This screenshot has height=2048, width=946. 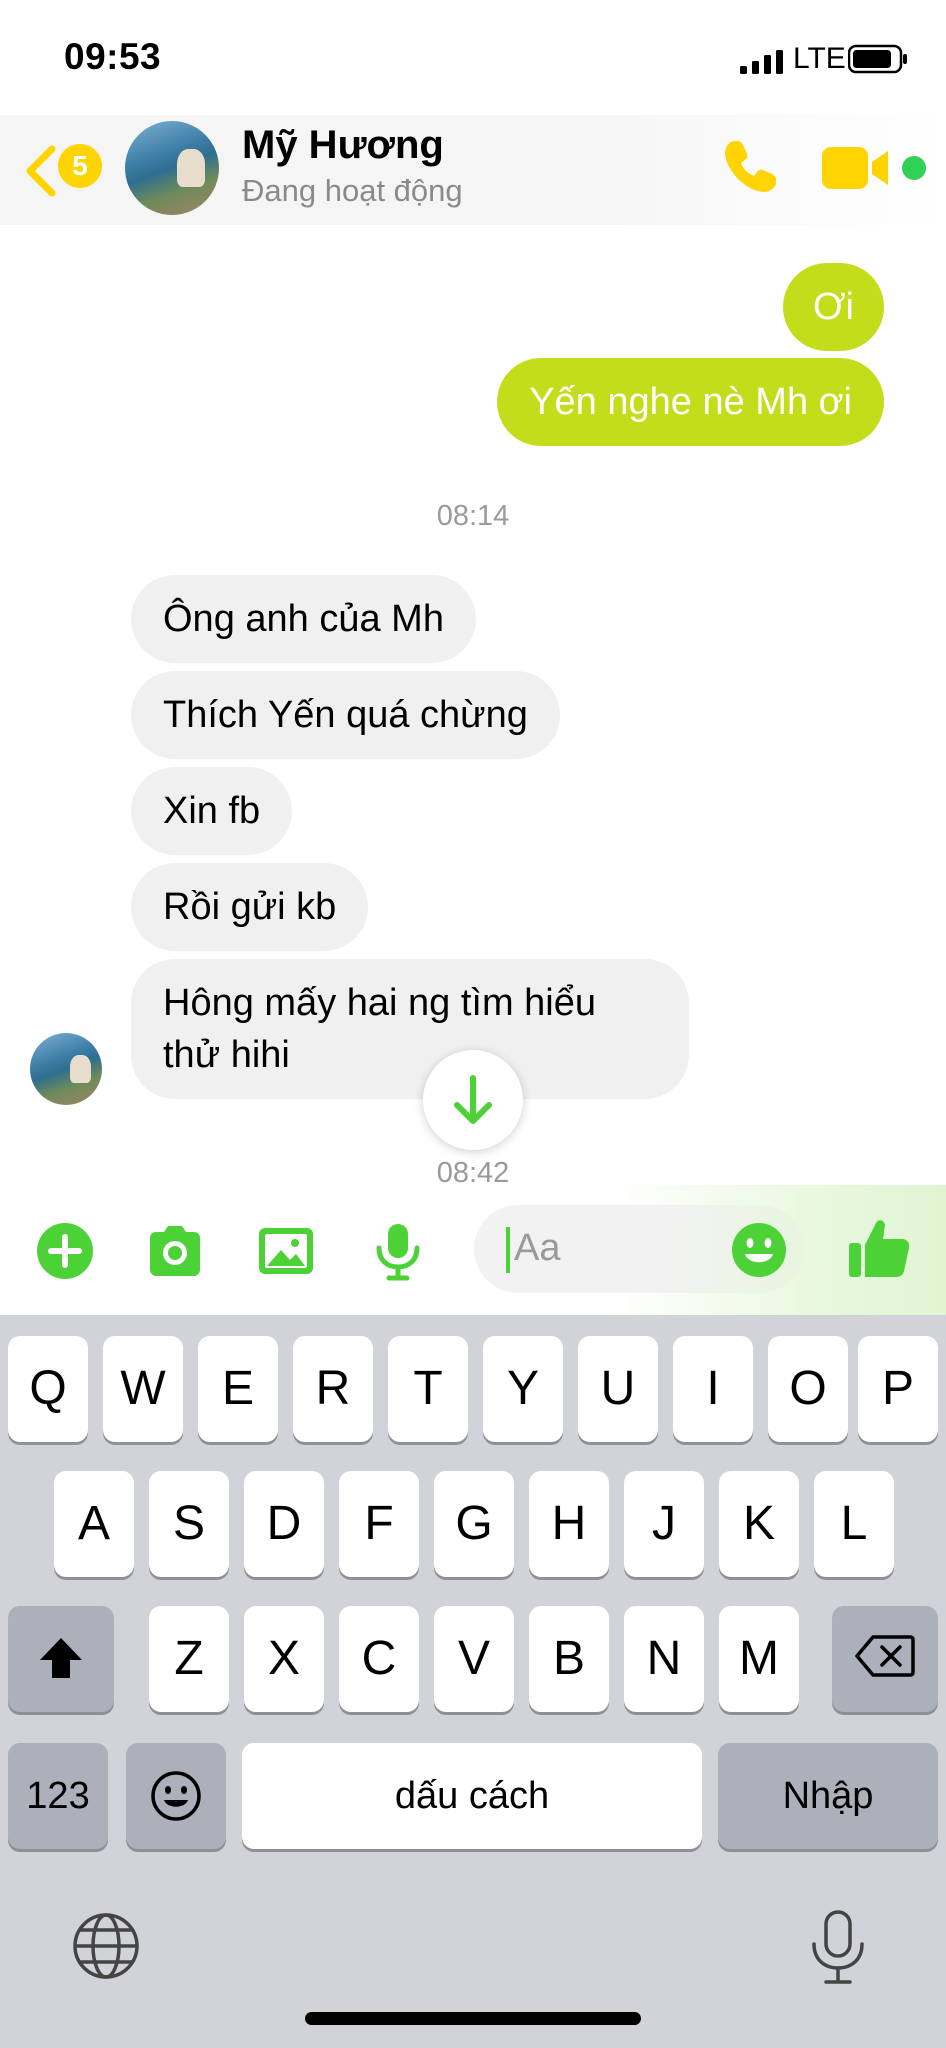 I want to click on message-line: Hông mấy hai ng tìm hiểu, so click(x=380, y=1003).